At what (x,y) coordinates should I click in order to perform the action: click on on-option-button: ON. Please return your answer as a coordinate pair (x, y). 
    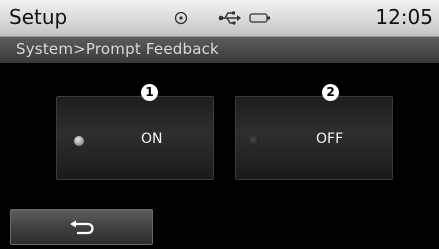
    Looking at the image, I should click on (135, 138).